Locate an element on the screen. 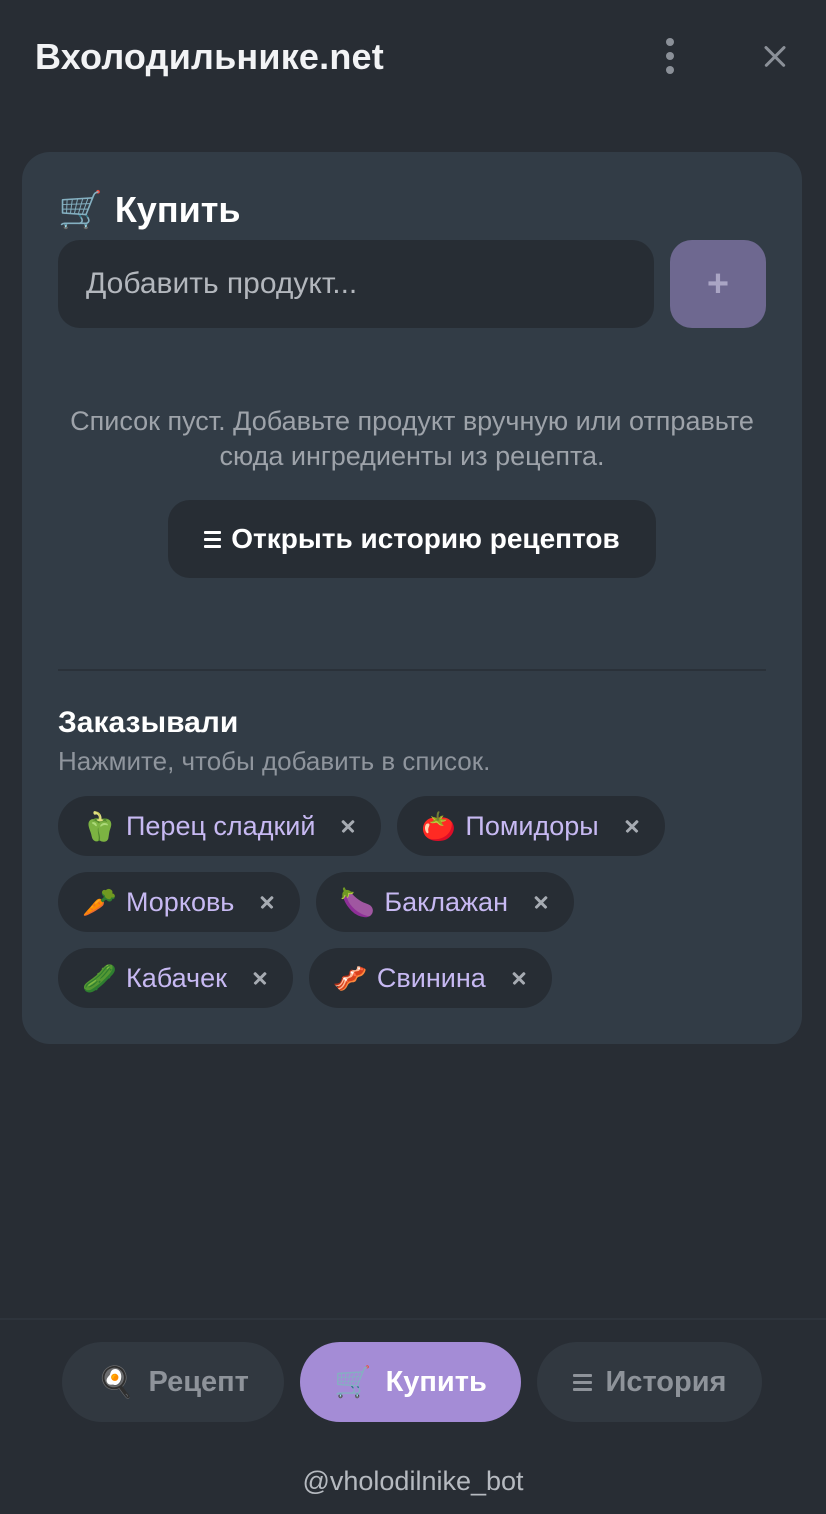  add-product-button: + is located at coordinates (718, 284).